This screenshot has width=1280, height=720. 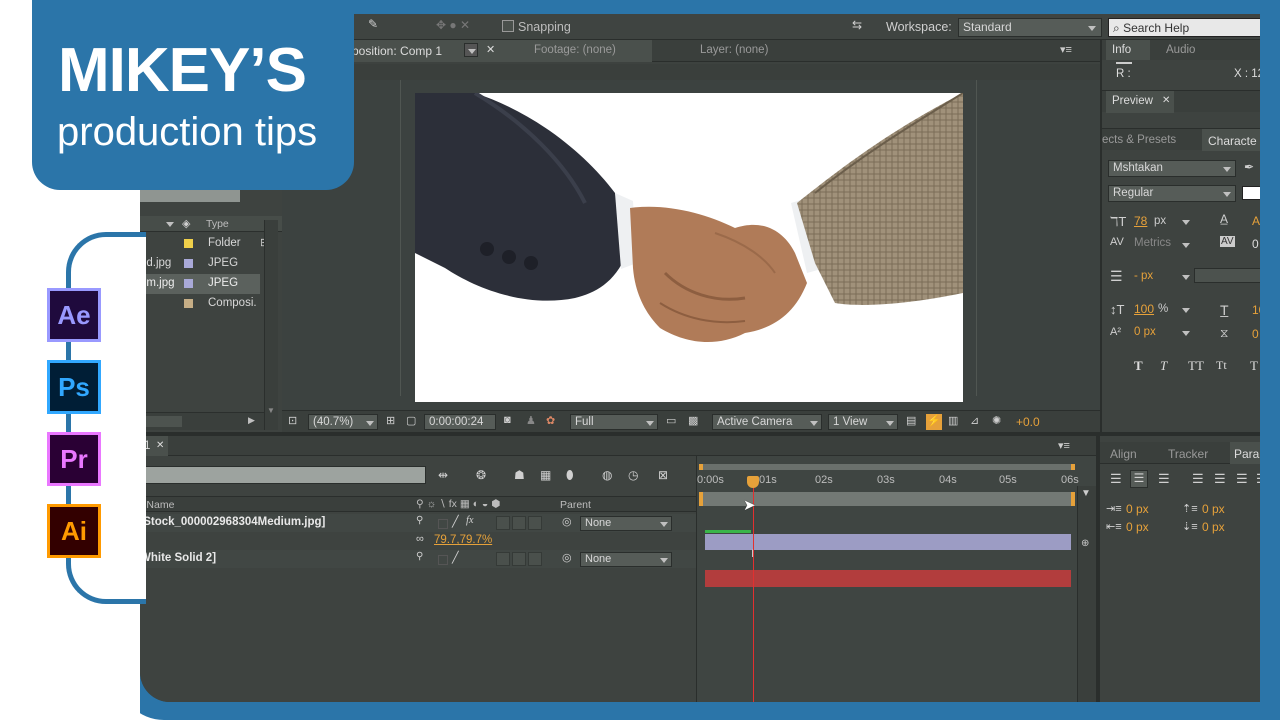 What do you see at coordinates (471, 50) in the screenshot?
I see `comp-menu-button` at bounding box center [471, 50].